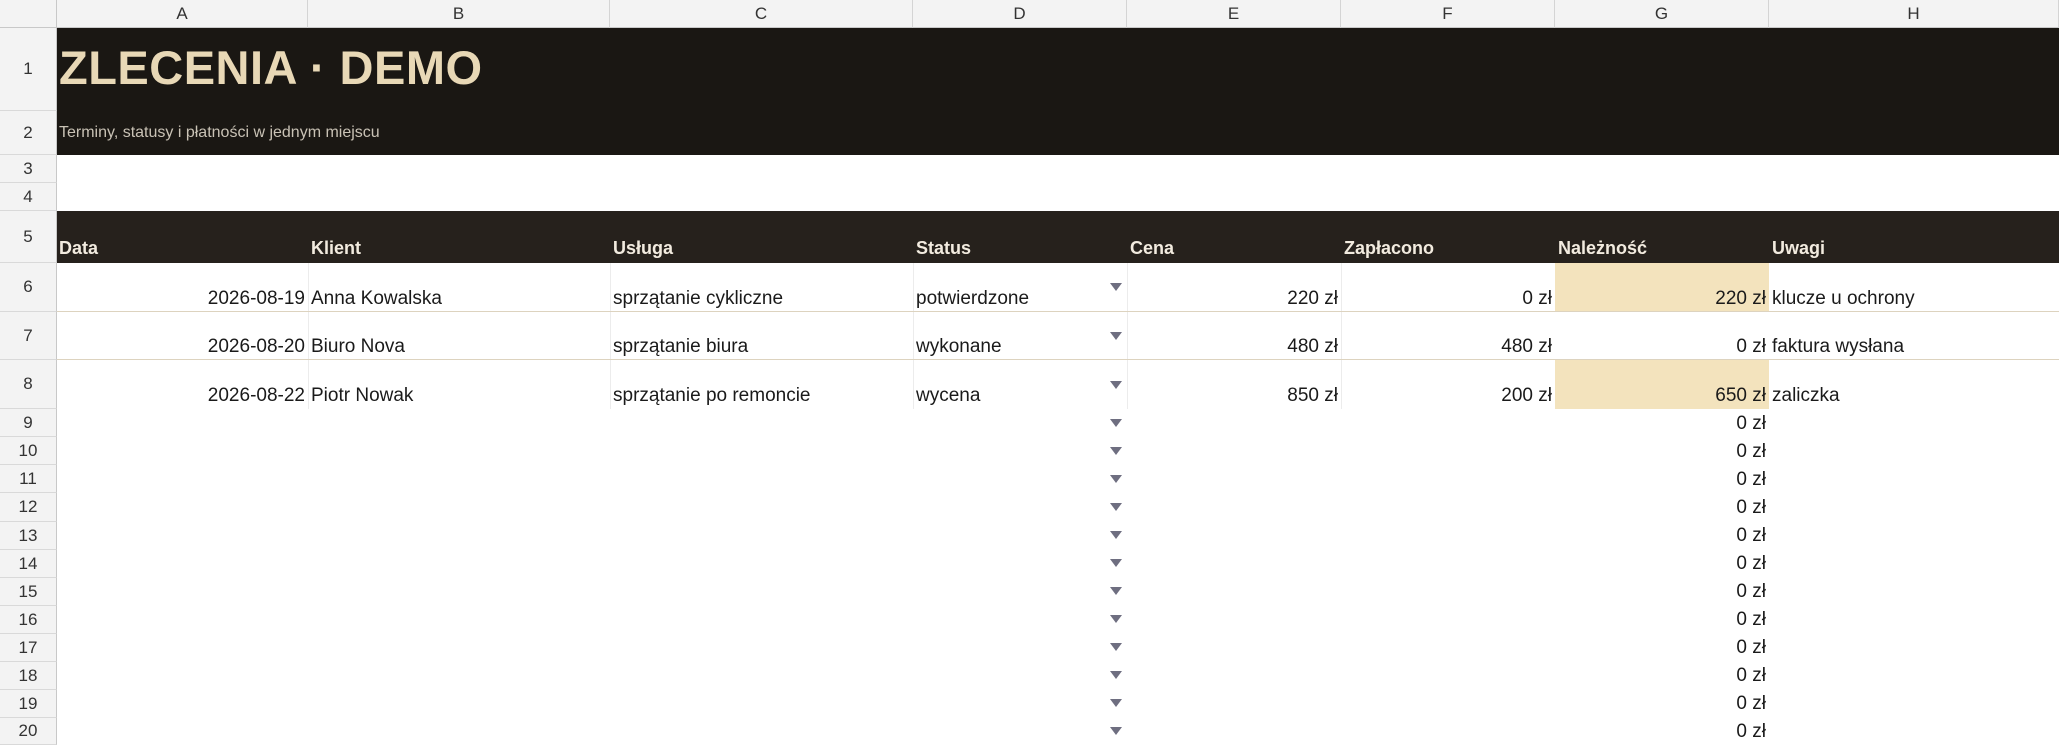 The width and height of the screenshot is (2059, 745). Describe the element at coordinates (28, 237) in the screenshot. I see `row-header-5: 5` at that location.